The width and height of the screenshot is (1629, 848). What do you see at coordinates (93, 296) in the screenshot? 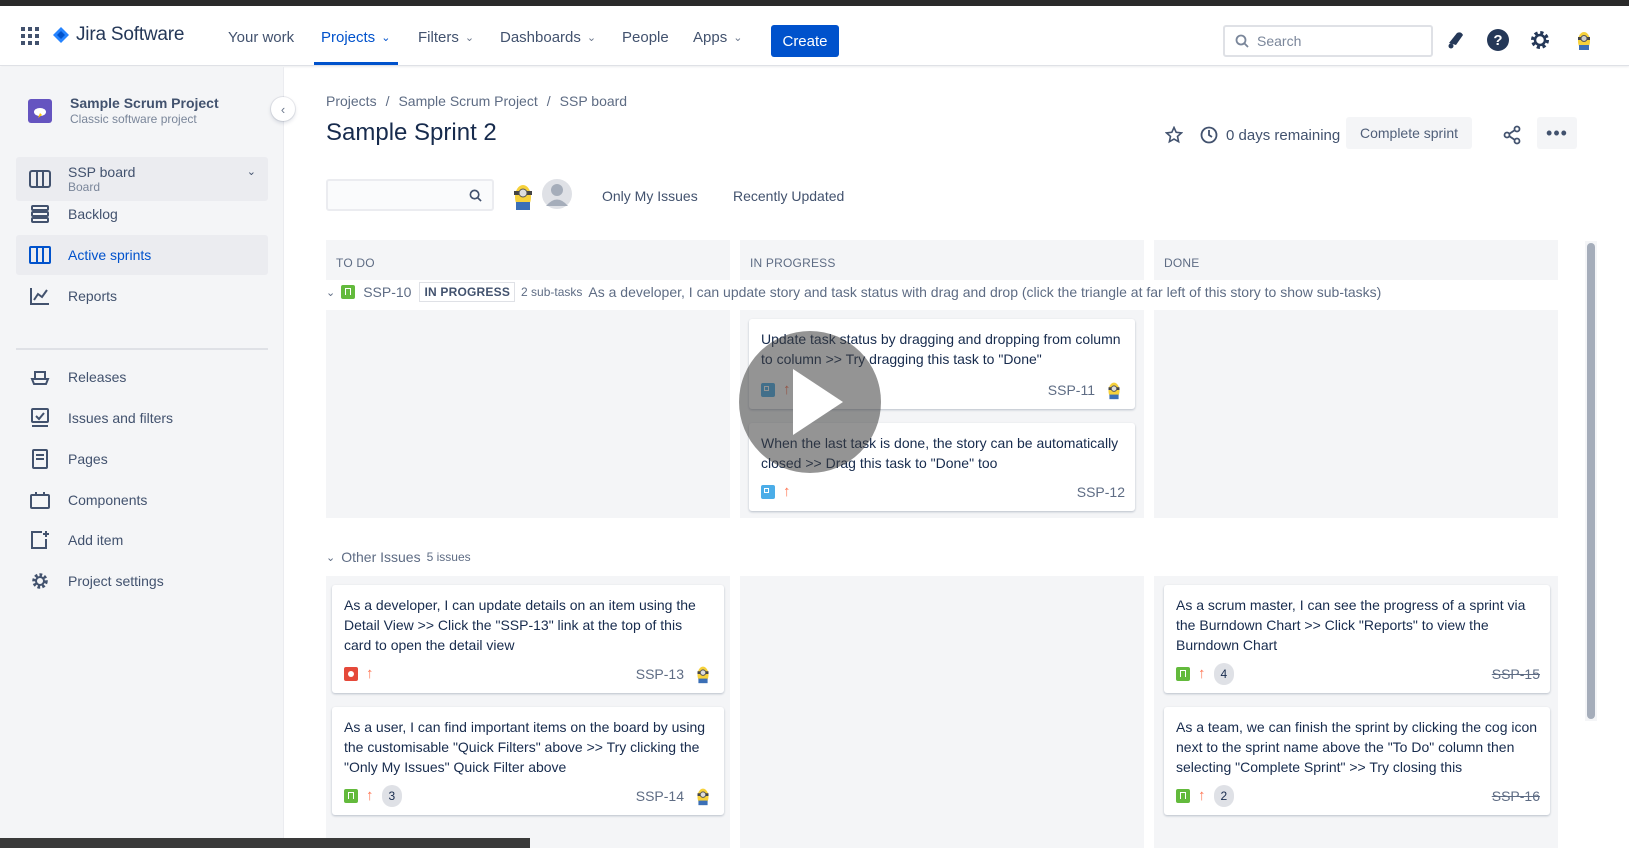
I see `sidebar-label: Reports` at bounding box center [93, 296].